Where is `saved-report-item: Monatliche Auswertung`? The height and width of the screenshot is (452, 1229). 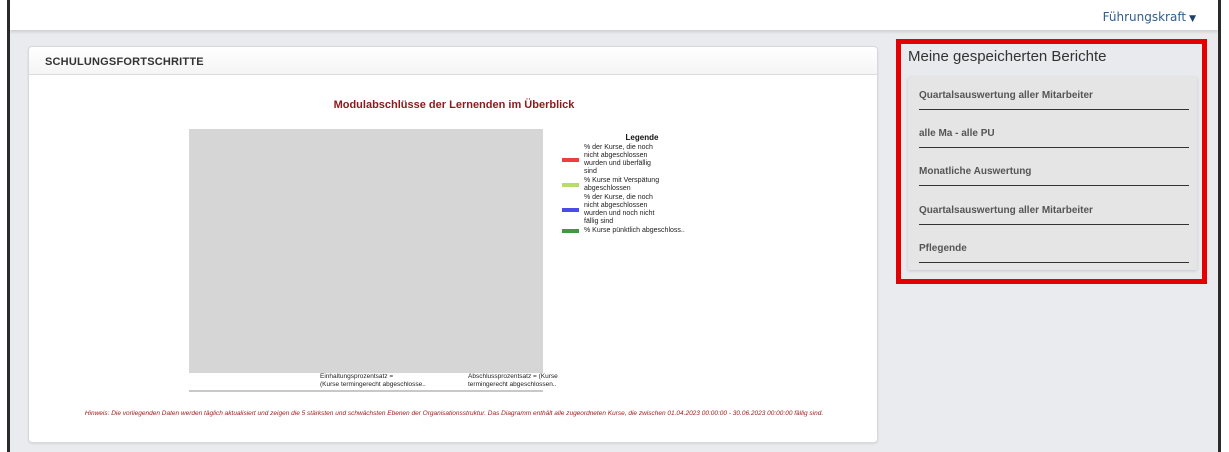 saved-report-item: Monatliche Auswertung is located at coordinates (1054, 172).